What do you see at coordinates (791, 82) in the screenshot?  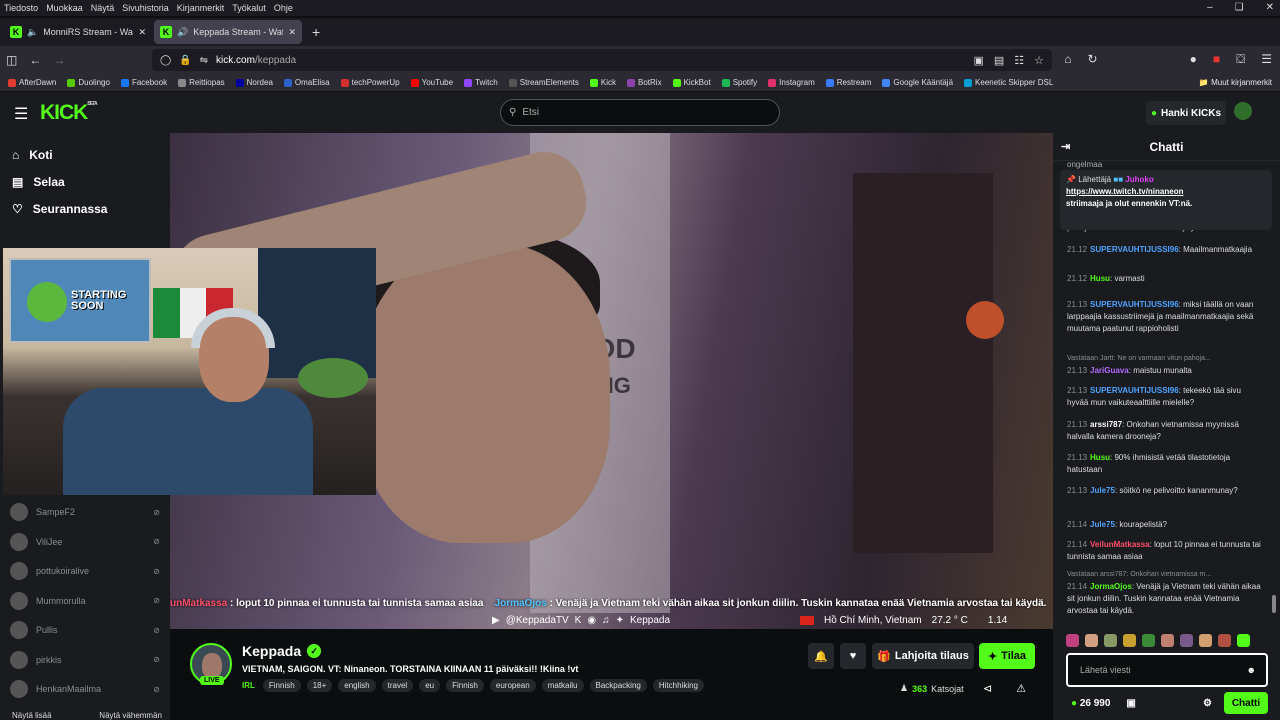 I see `bookmark-instagram: Instagram` at bounding box center [791, 82].